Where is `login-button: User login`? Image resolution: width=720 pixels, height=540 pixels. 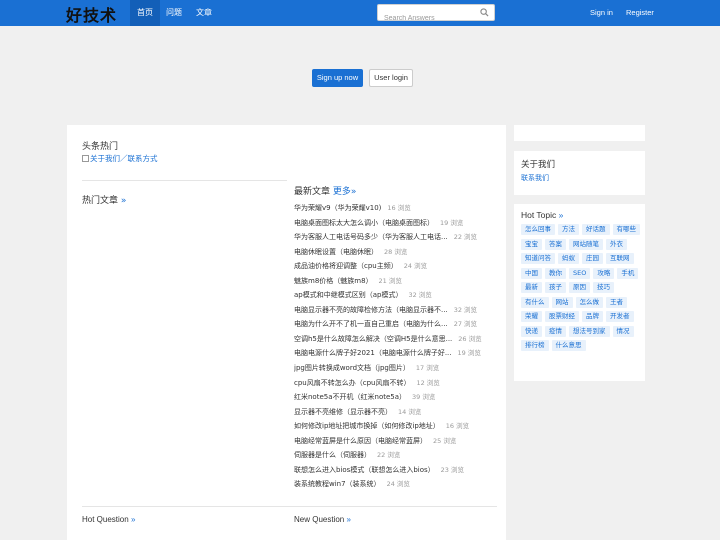
login-button: User login is located at coordinates (391, 78).